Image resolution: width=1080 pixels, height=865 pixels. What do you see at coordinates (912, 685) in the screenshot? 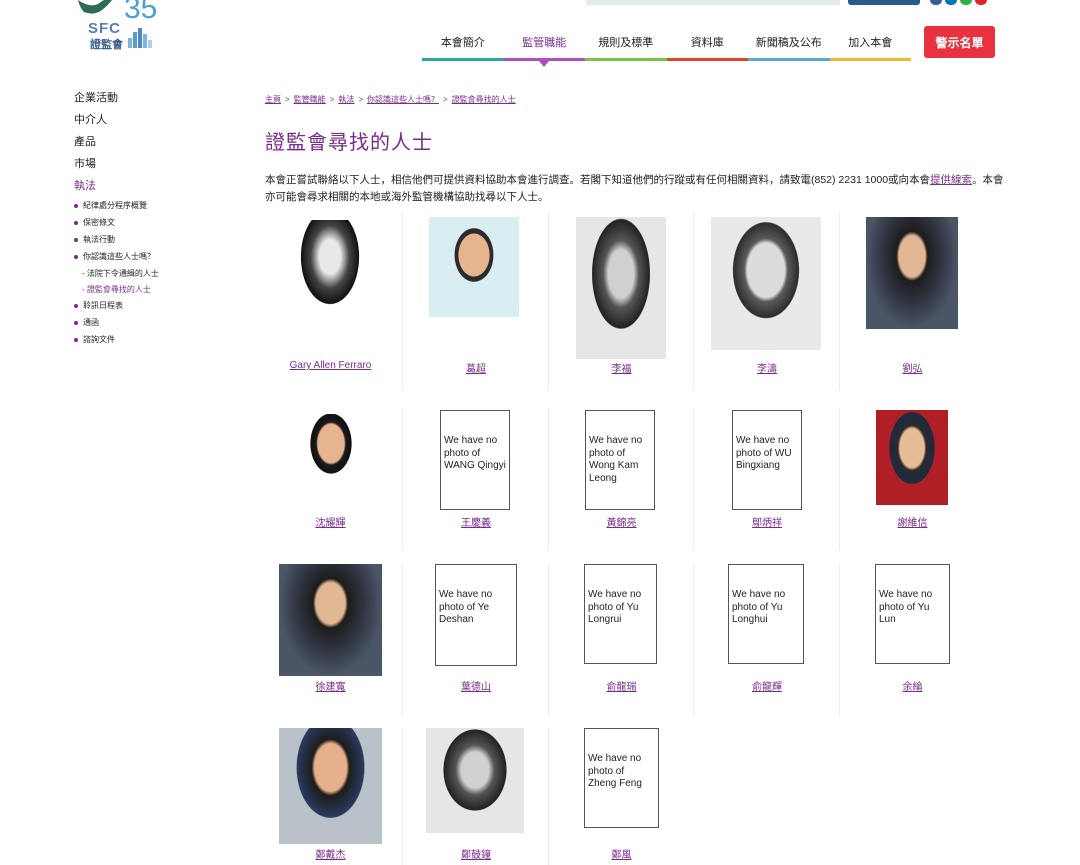
I see `person-name-link: 余綸` at bounding box center [912, 685].